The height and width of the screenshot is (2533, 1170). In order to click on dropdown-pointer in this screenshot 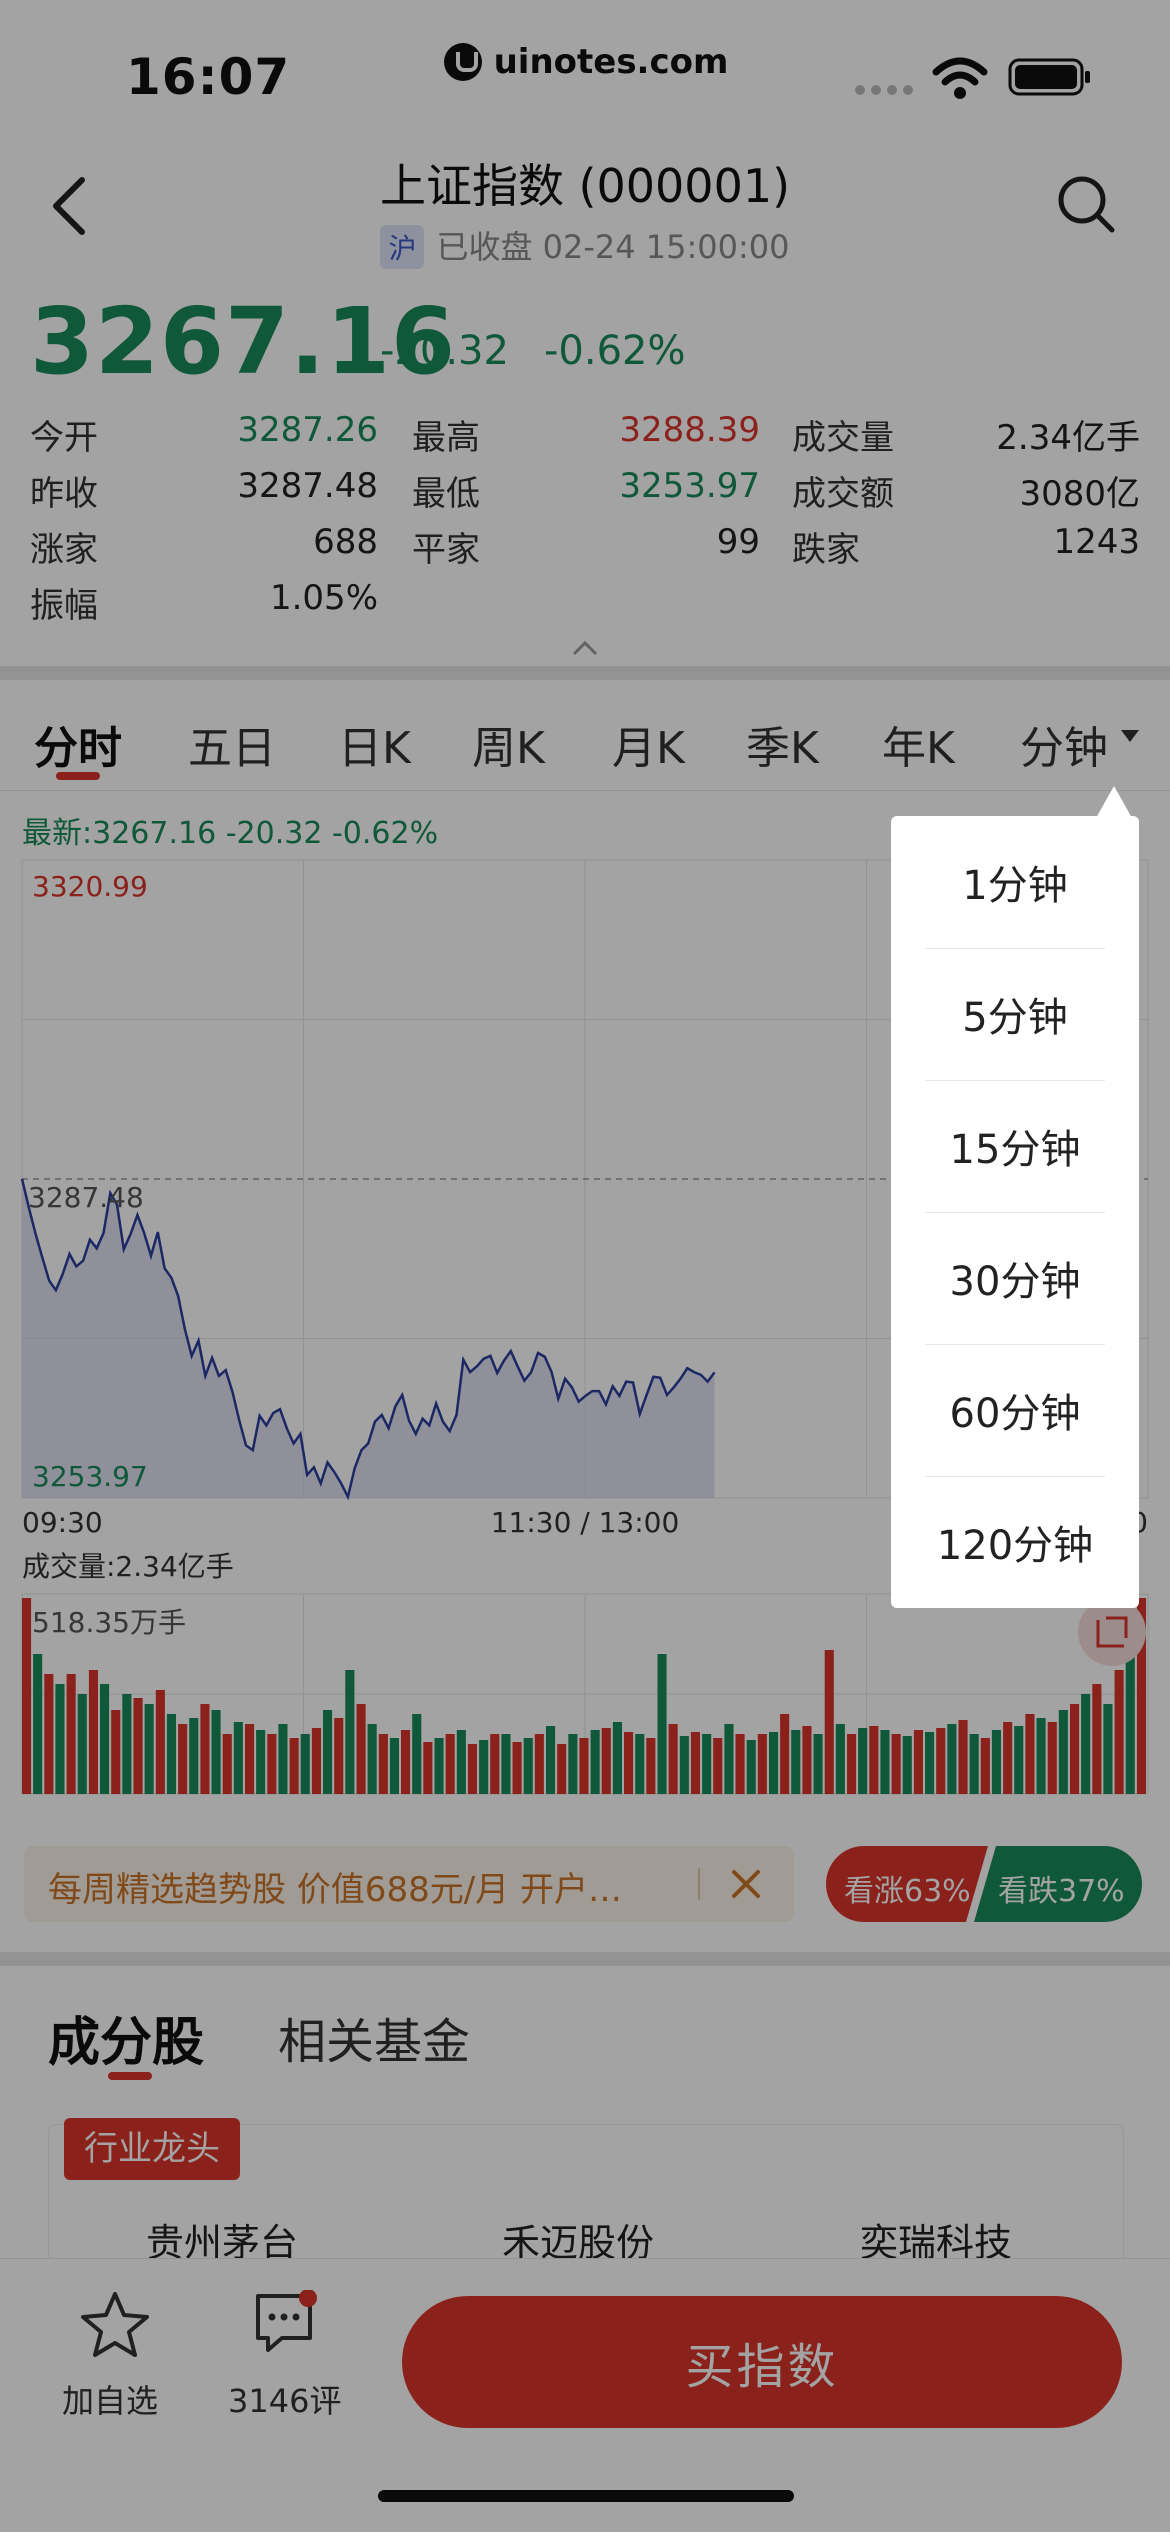, I will do `click(1114, 802)`.